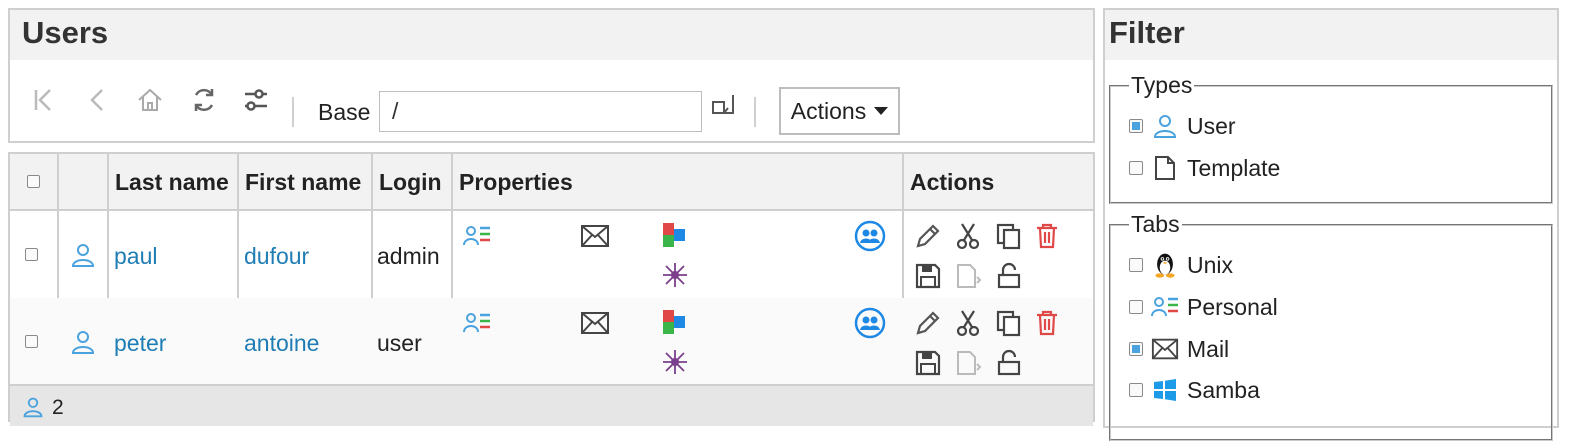 Image resolution: width=1589 pixels, height=441 pixels. Describe the element at coordinates (140, 343) in the screenshot. I see `last-name-link: peter` at that location.